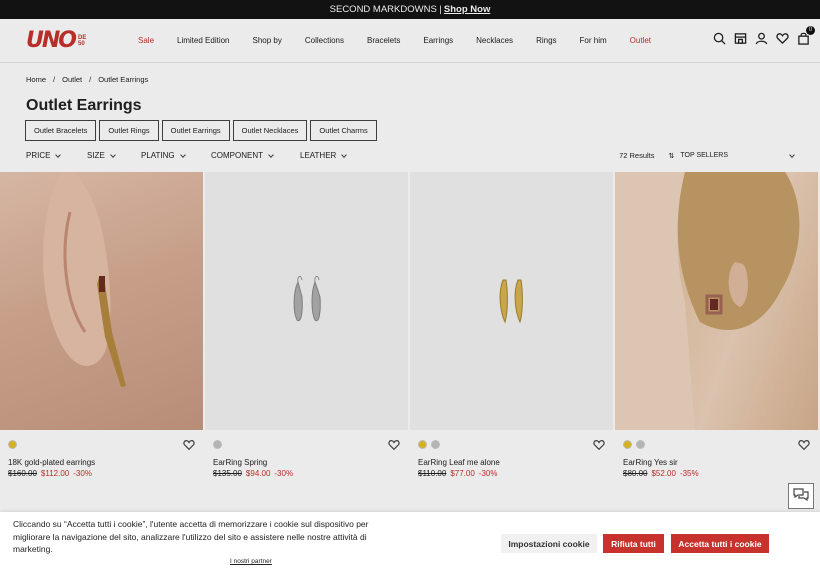 Image resolution: width=820 pixels, height=577 pixels. What do you see at coordinates (36, 79) in the screenshot?
I see `breadcrumb-home: Home` at bounding box center [36, 79].